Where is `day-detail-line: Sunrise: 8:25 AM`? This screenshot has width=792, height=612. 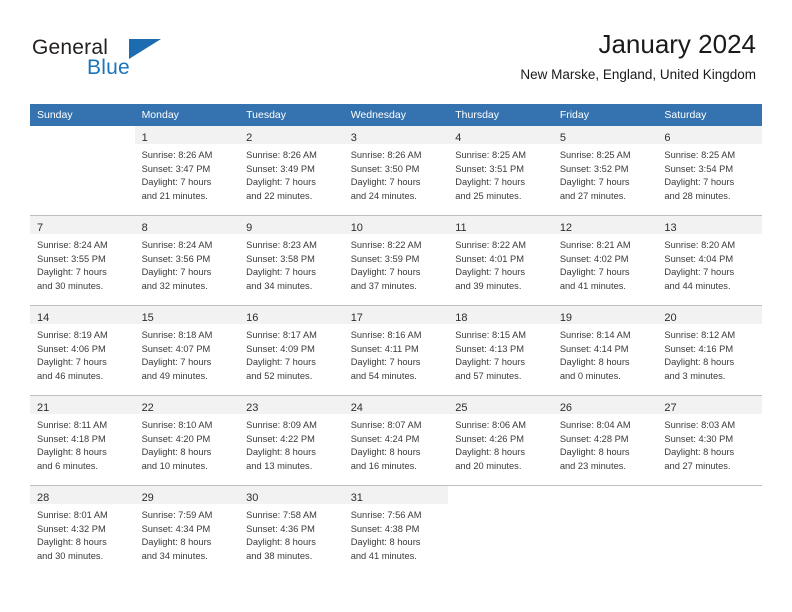
day-detail-line: Sunrise: 8:25 AM is located at coordinates (700, 155).